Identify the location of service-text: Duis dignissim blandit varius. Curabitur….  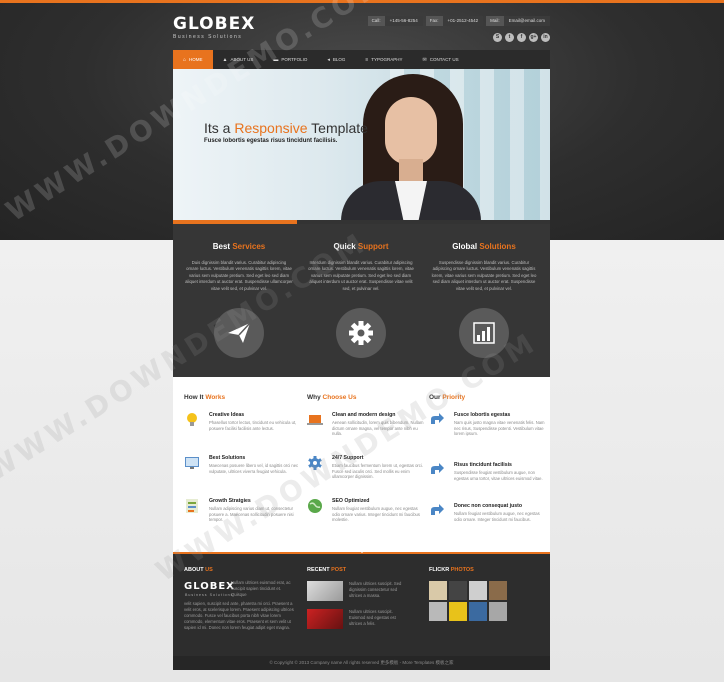
(239, 275).